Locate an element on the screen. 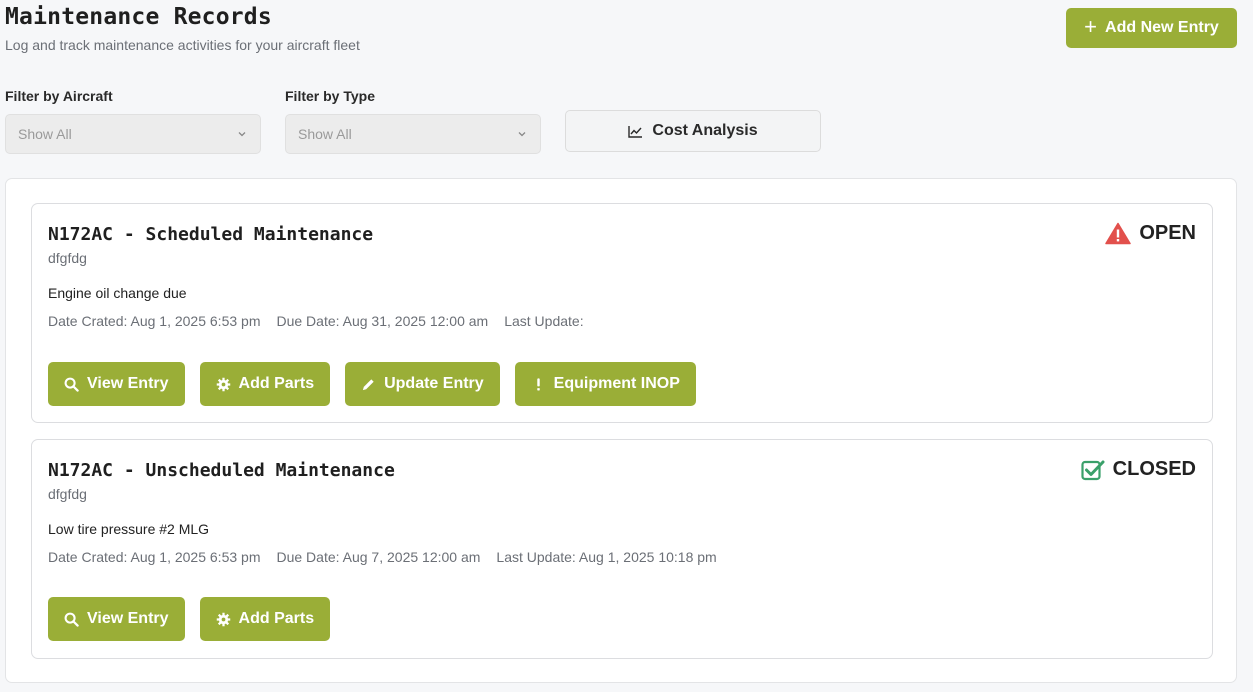 The image size is (1253, 692). record-description: Low tire pressure #2 MLG is located at coordinates (129, 529).